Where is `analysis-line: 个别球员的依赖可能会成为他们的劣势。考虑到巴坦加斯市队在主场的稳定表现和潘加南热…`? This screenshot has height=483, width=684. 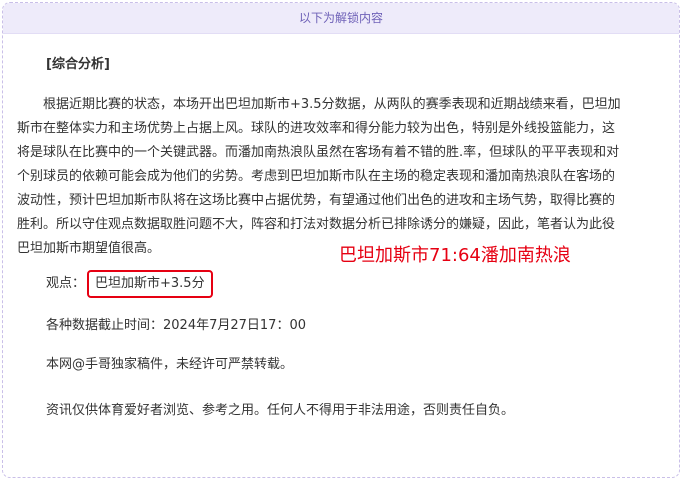
analysis-line: 个别球员的依赖可能会成为他们的劣势。考虑到巴坦加斯市队在主场的稳定表现和潘加南热… is located at coordinates (316, 176).